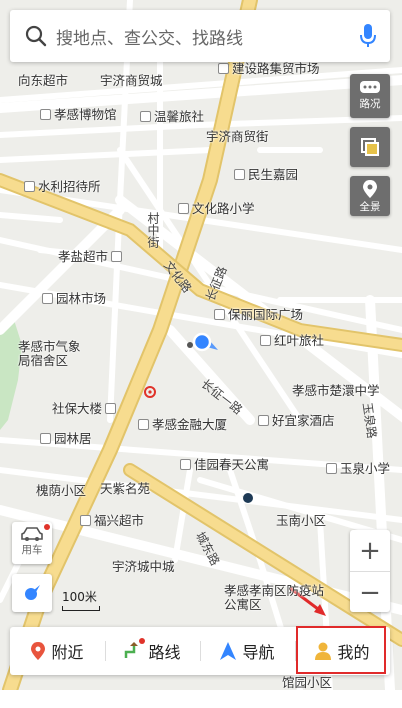  I want to click on current-location-marker, so click(202, 342).